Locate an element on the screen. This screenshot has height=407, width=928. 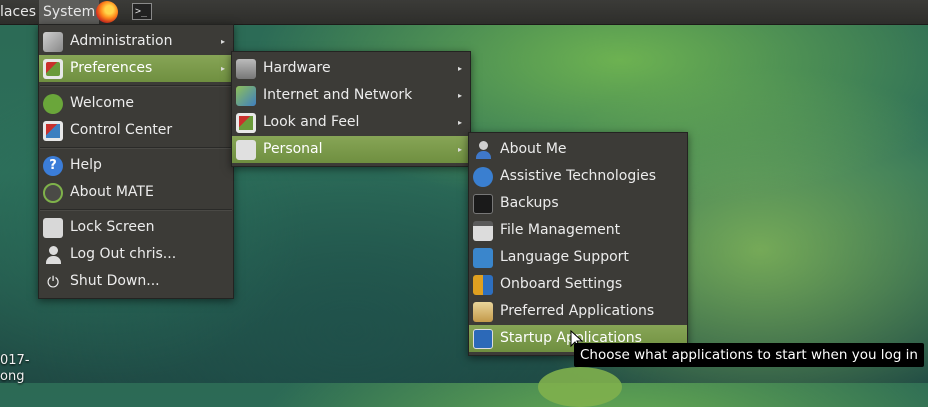
menu-item-assistive-technologies: Assistive Technologies is located at coordinates (578, 176).